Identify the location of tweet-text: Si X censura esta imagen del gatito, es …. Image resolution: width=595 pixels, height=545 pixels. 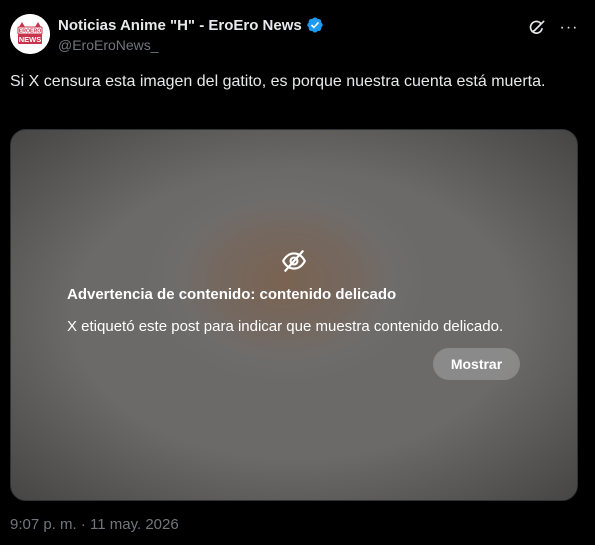
(278, 81).